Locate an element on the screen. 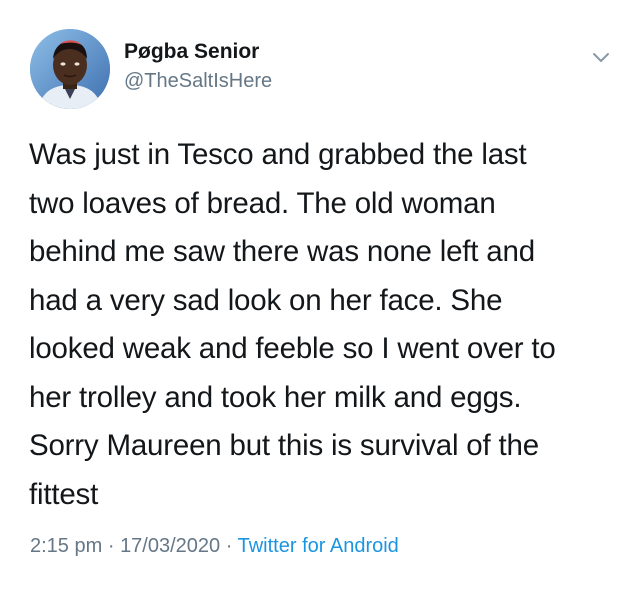 The image size is (639, 600). chevron-down-icon is located at coordinates (601, 57).